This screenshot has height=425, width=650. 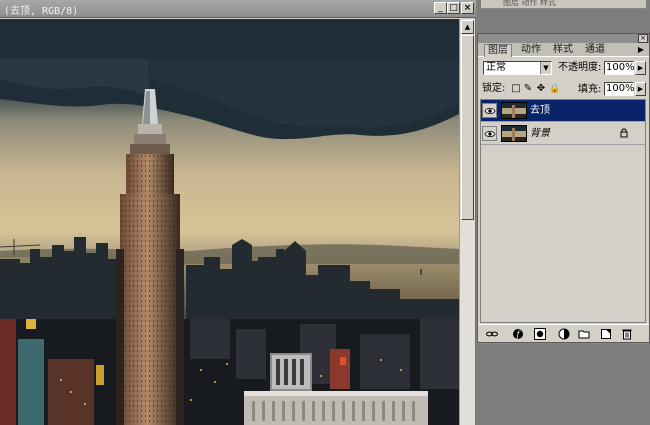 I want to click on panel-footer: f, so click(x=563, y=333).